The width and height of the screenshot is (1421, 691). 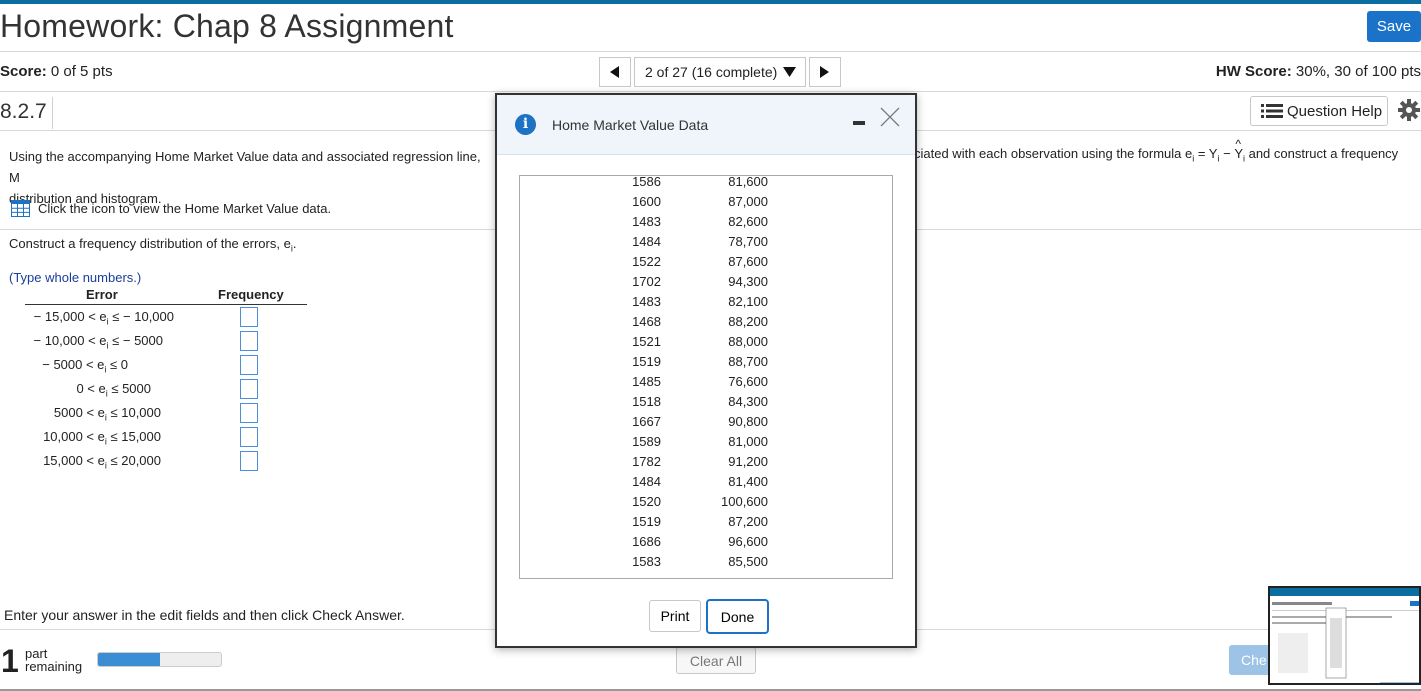 I want to click on square-footage-cell: 1519, so click(x=646, y=361).